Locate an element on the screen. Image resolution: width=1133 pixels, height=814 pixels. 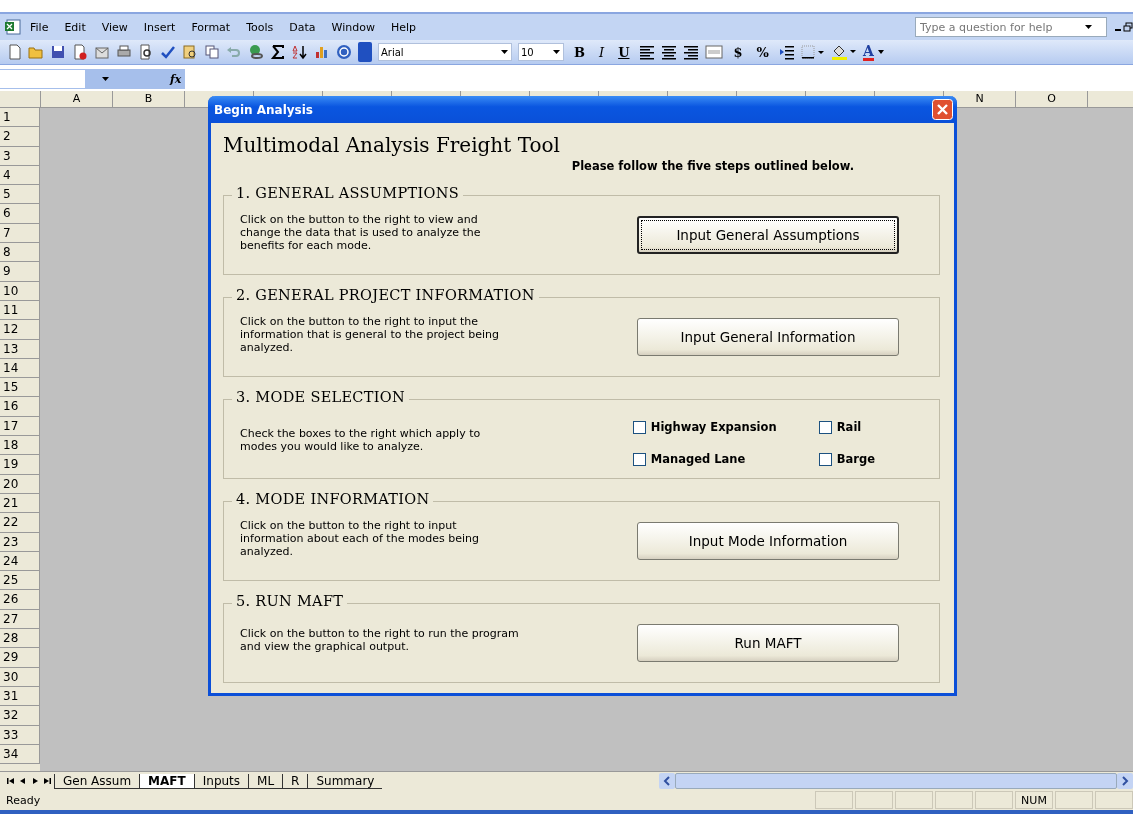
num-lock-indicator: NUM is located at coordinates (1034, 800).